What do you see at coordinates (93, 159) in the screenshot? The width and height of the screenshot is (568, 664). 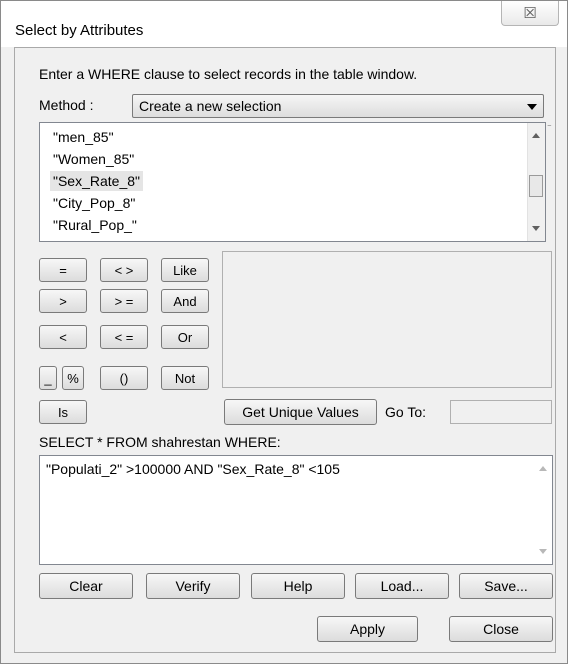 I see `field-item: "Women_85"` at bounding box center [93, 159].